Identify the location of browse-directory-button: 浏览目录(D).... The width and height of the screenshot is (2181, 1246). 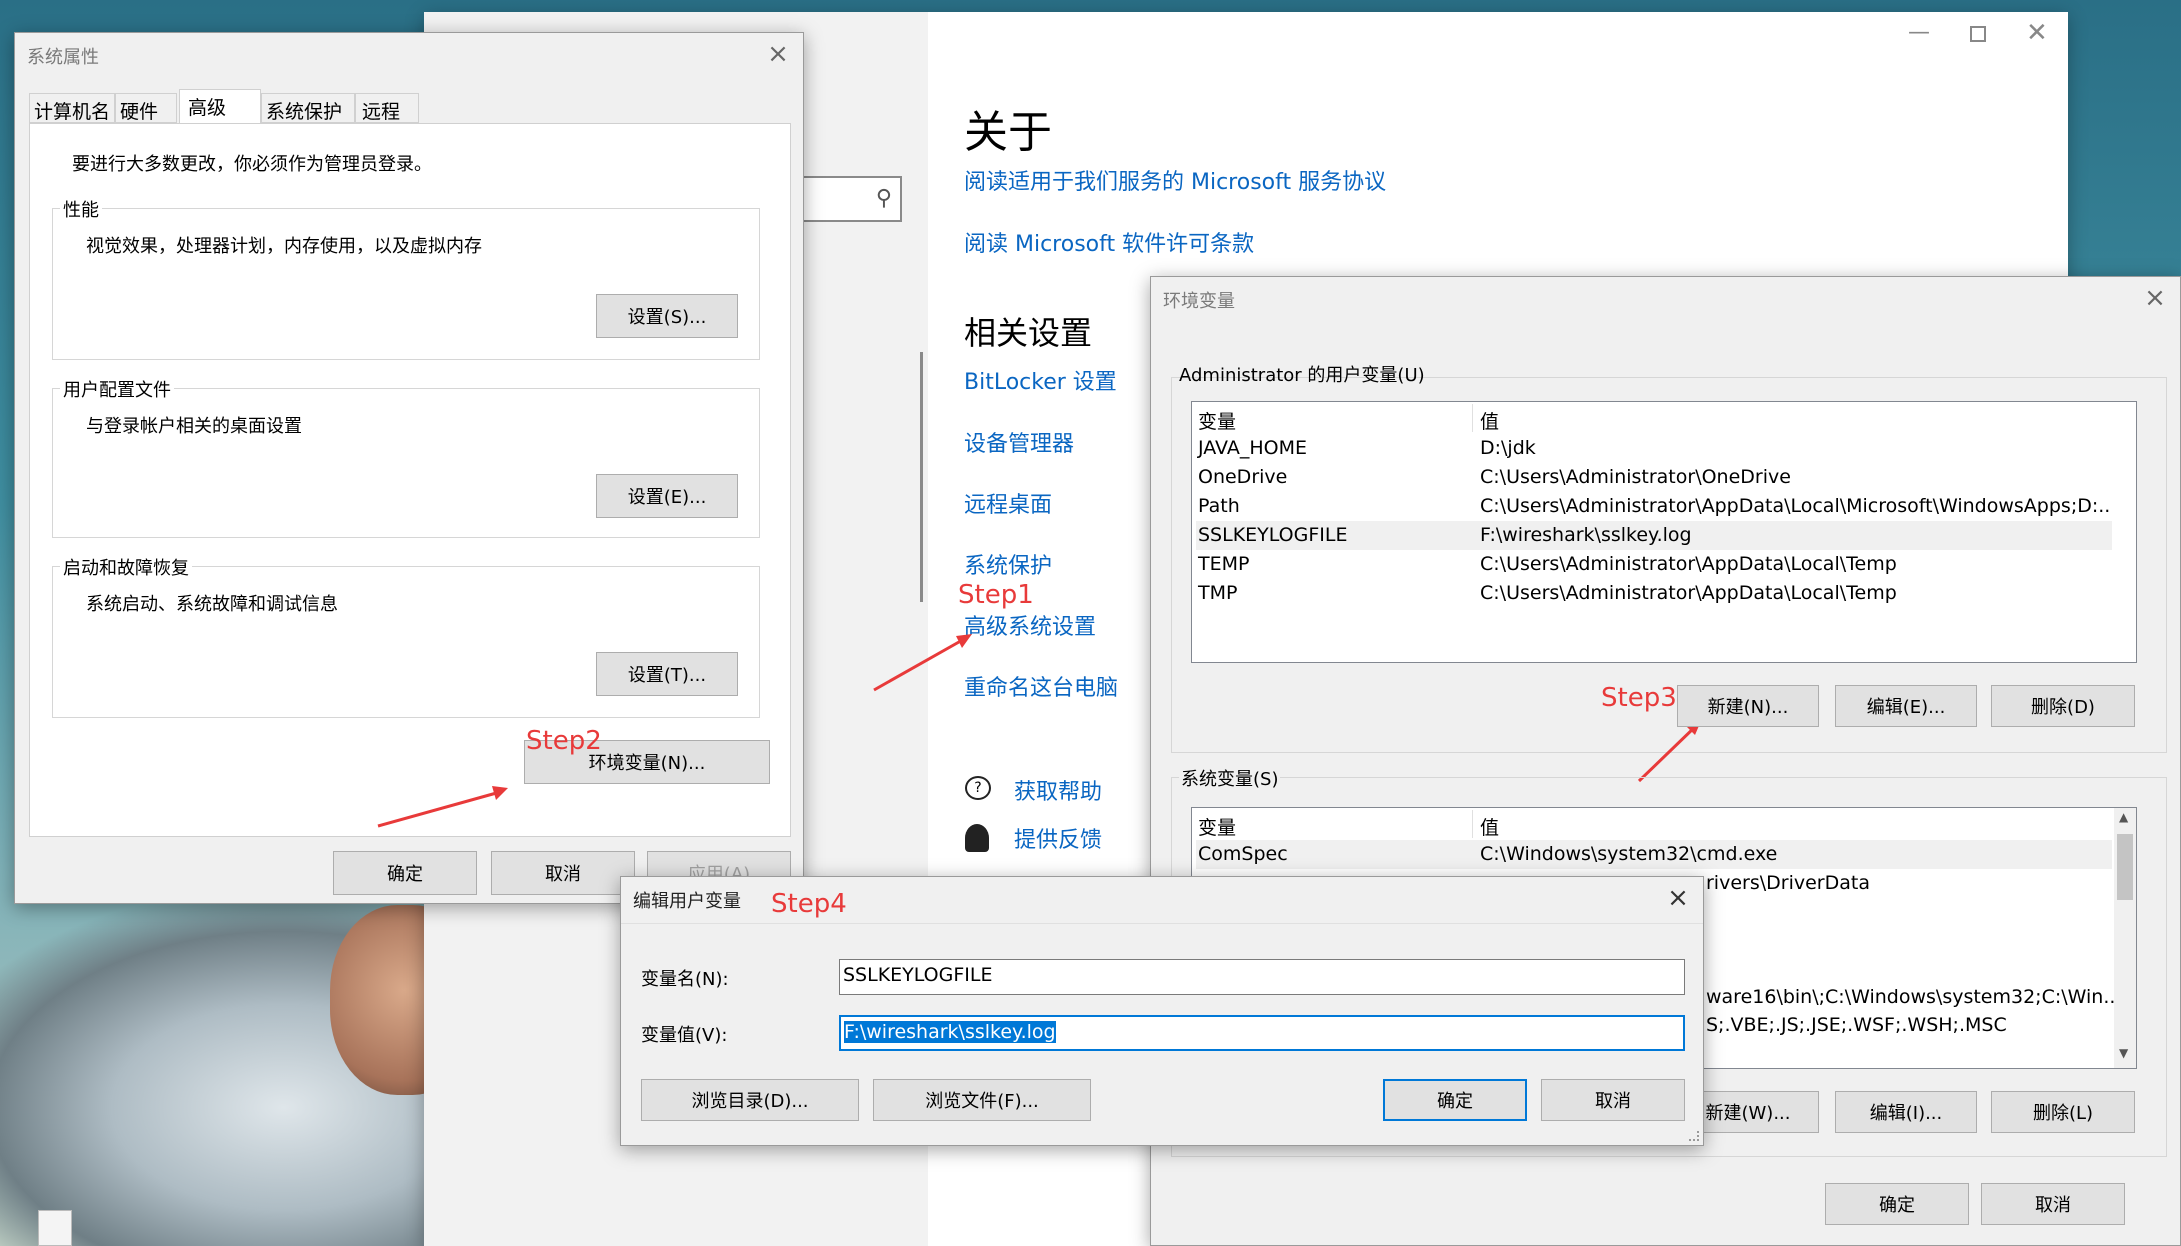
(750, 1100).